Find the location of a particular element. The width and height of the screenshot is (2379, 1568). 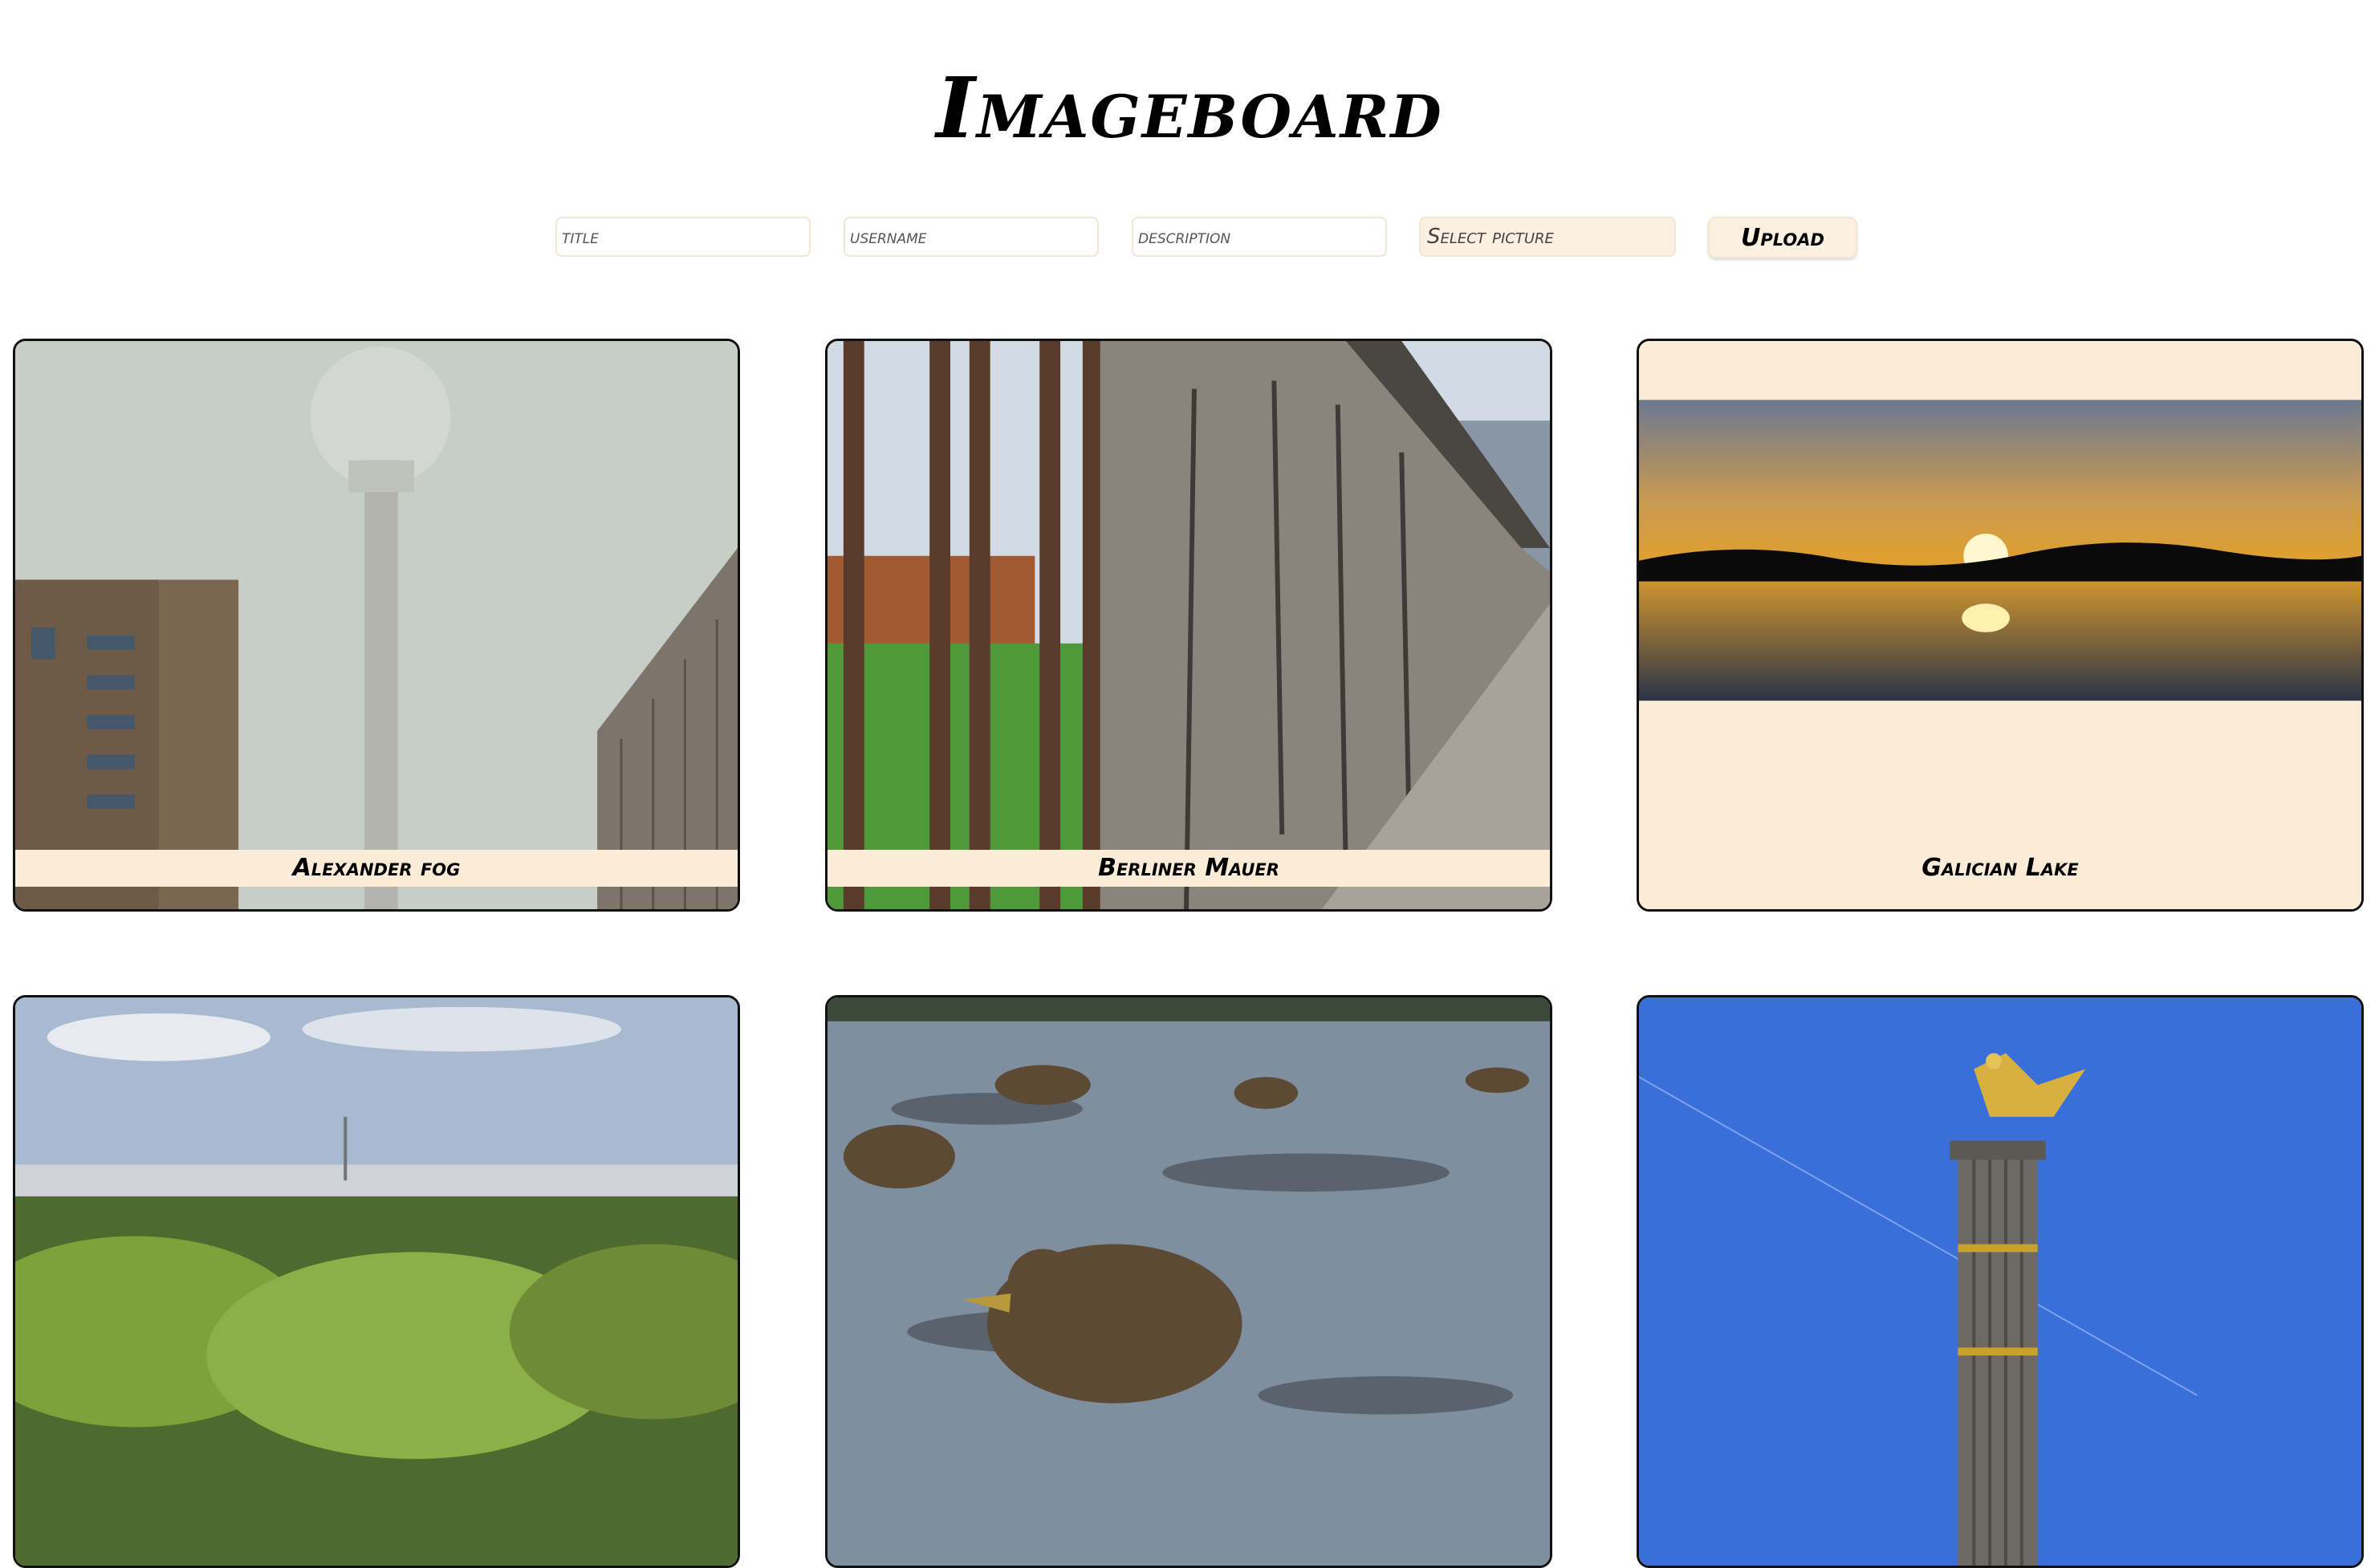

description-input is located at coordinates (1259, 237).